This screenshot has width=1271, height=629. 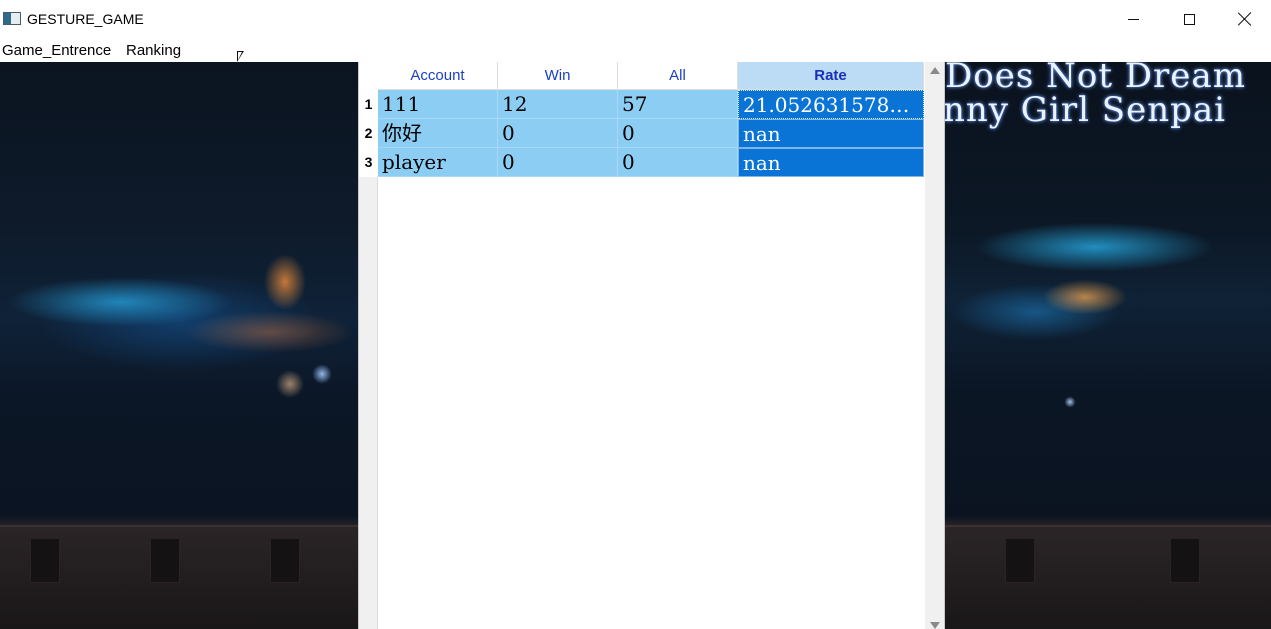 I want to click on title-bar: GESTURE_GAME, so click(x=635, y=19).